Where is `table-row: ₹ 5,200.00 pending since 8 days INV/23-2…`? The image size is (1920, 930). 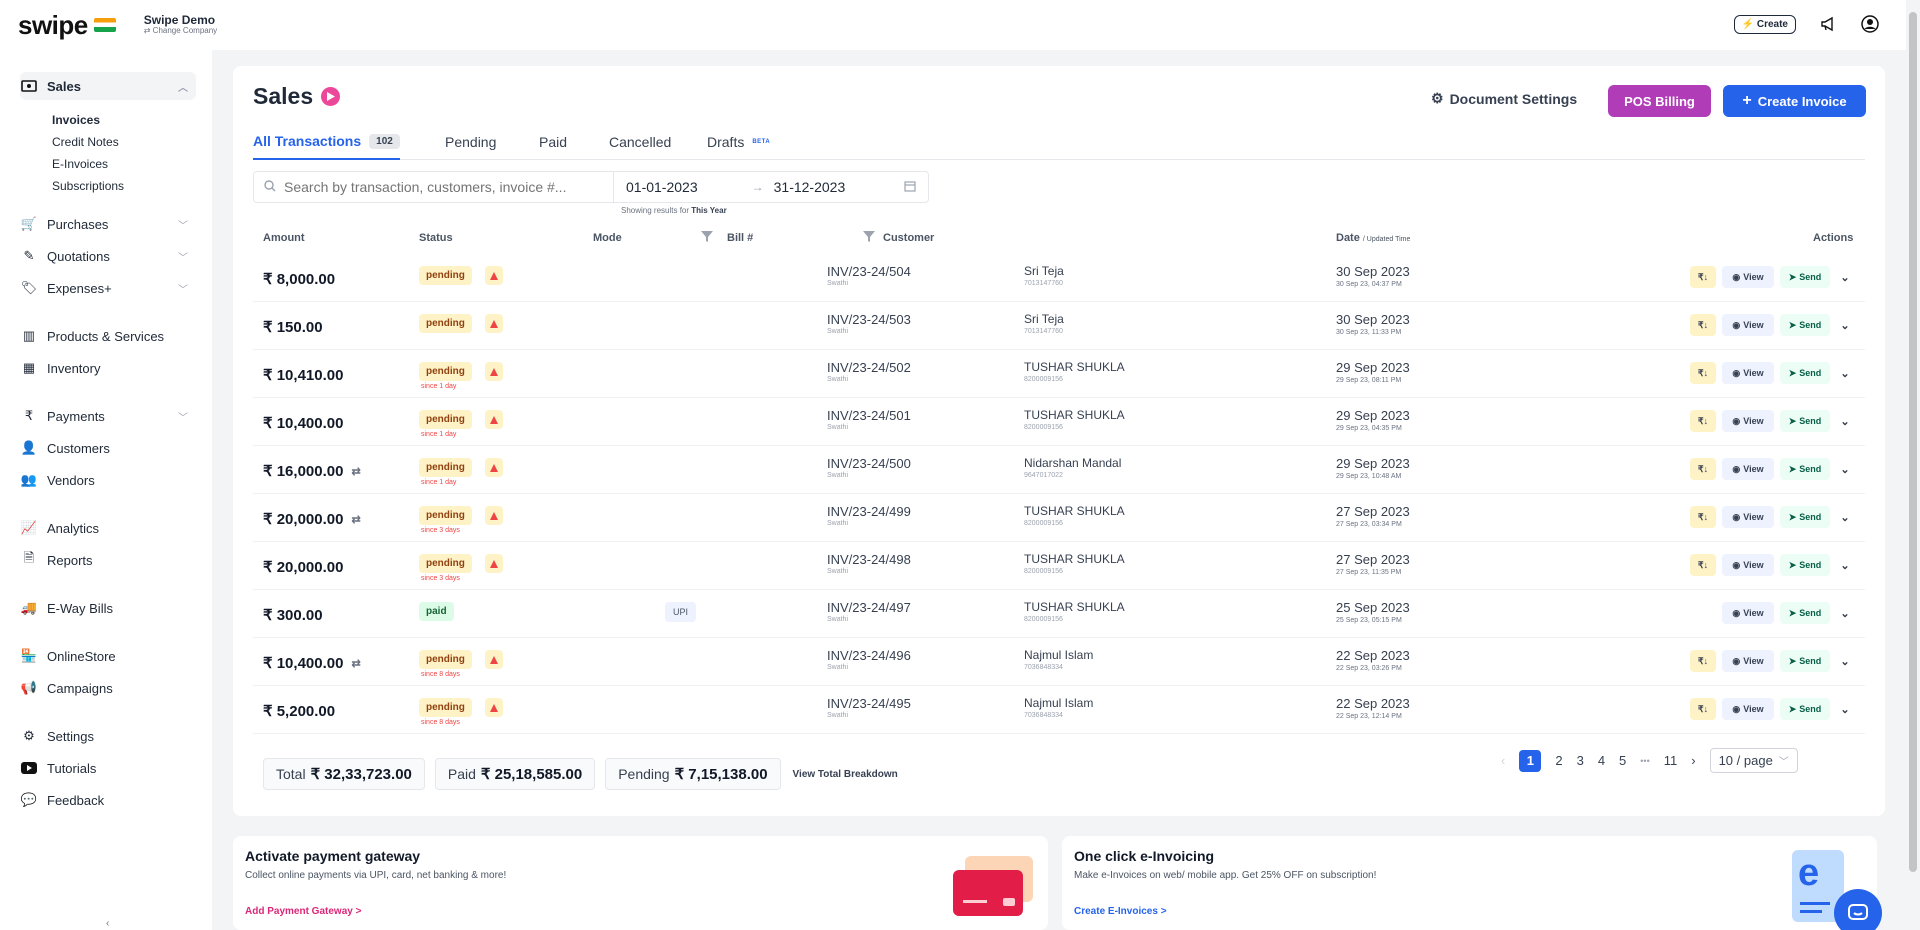 table-row: ₹ 5,200.00 pending since 8 days INV/23-2… is located at coordinates (1059, 710).